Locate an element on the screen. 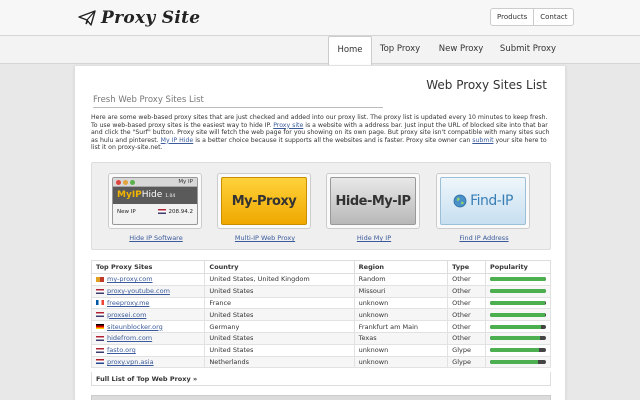 Image resolution: width=640 pixels, height=400 pixels. hide-my-ip-image: Hide-My-IP is located at coordinates (373, 201).